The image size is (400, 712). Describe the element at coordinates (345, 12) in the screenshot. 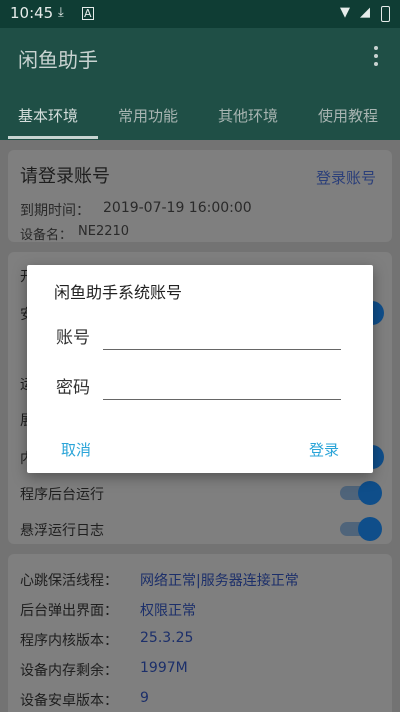

I see `wifi-icon: ▼` at that location.